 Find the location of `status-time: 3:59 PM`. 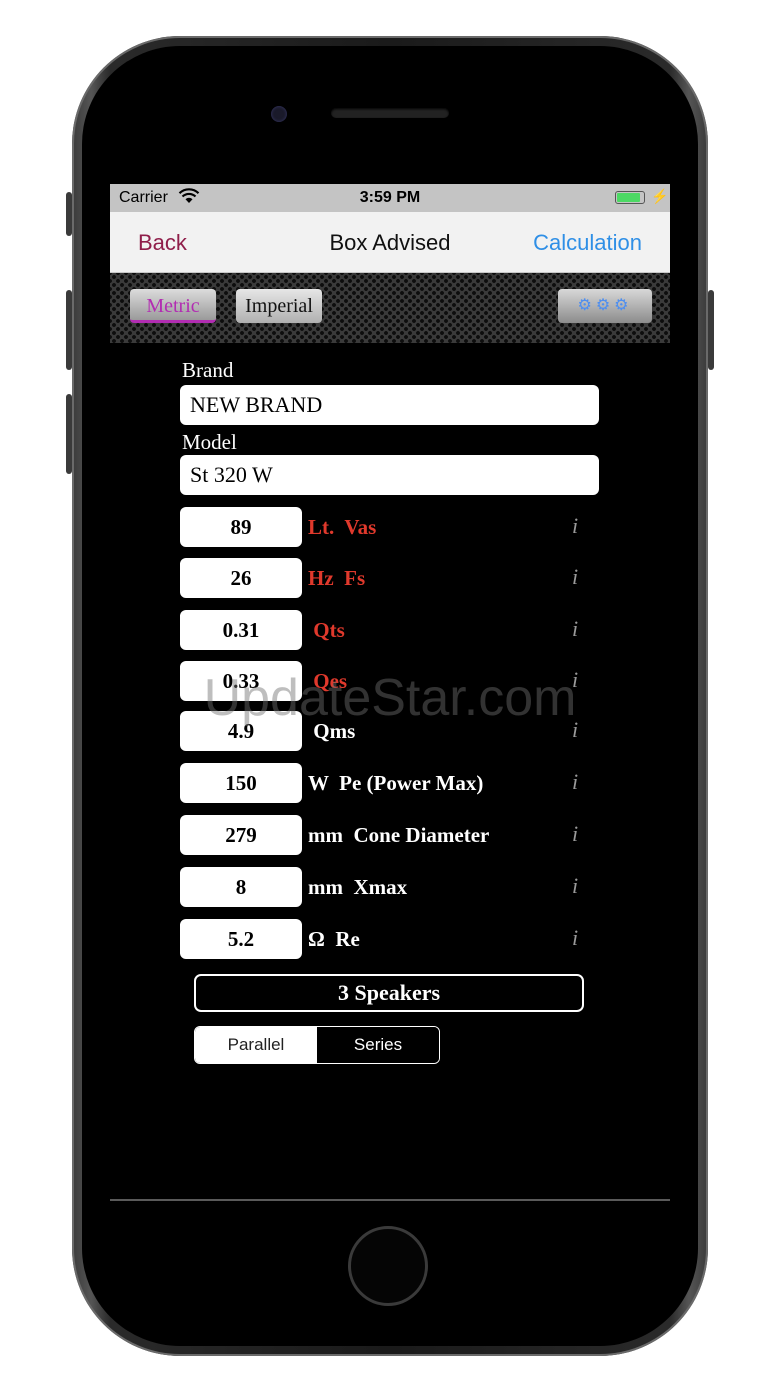

status-time: 3:59 PM is located at coordinates (390, 197).